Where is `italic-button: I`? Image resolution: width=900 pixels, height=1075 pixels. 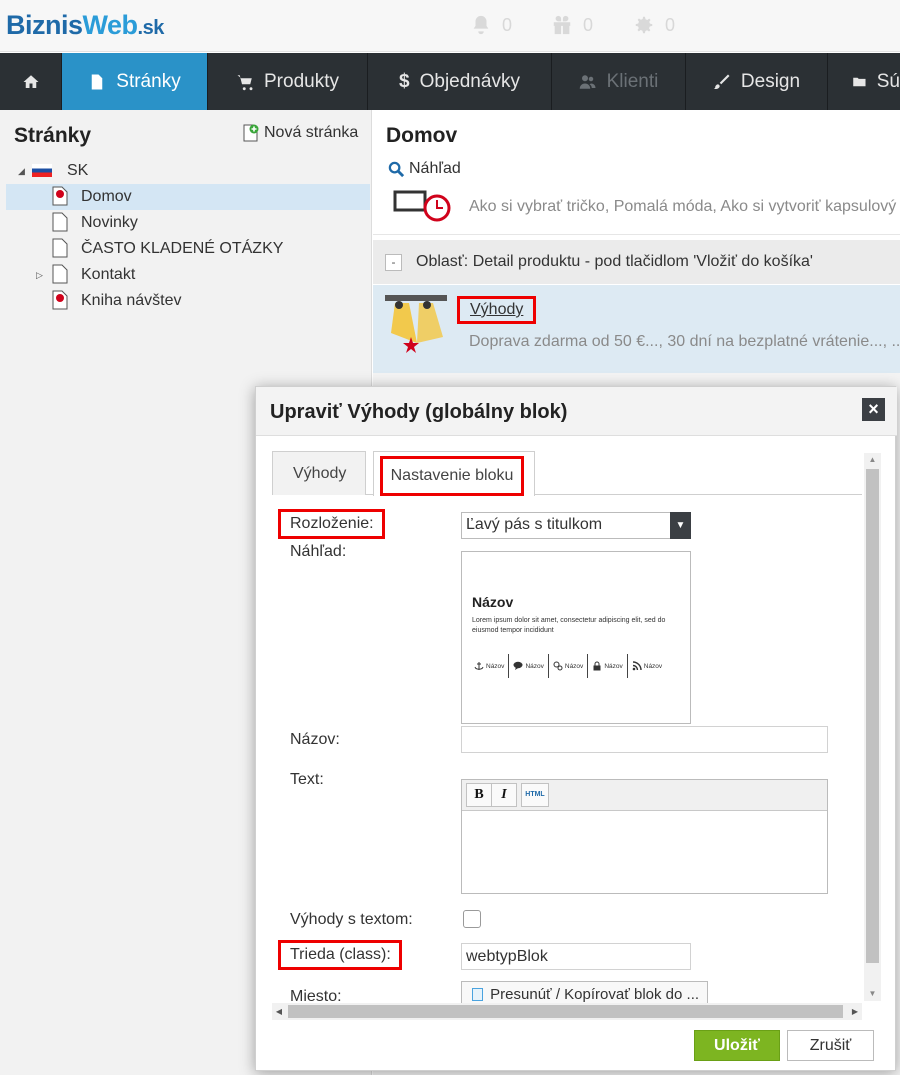 italic-button: I is located at coordinates (504, 795).